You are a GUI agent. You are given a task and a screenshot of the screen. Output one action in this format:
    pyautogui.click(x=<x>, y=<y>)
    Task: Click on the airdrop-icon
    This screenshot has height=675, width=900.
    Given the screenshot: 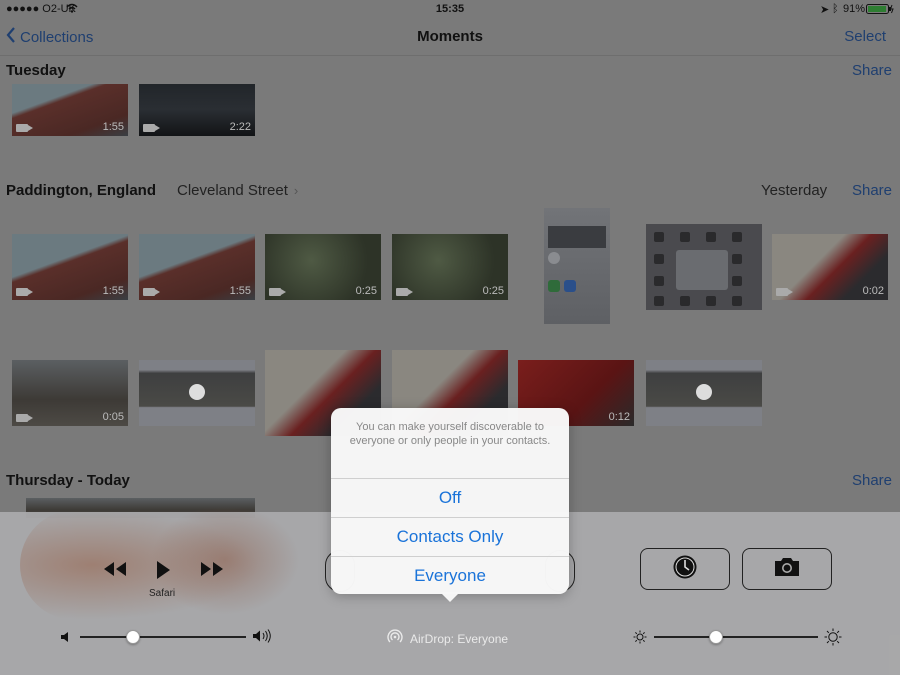 What is the action you would take?
    pyautogui.click(x=395, y=638)
    